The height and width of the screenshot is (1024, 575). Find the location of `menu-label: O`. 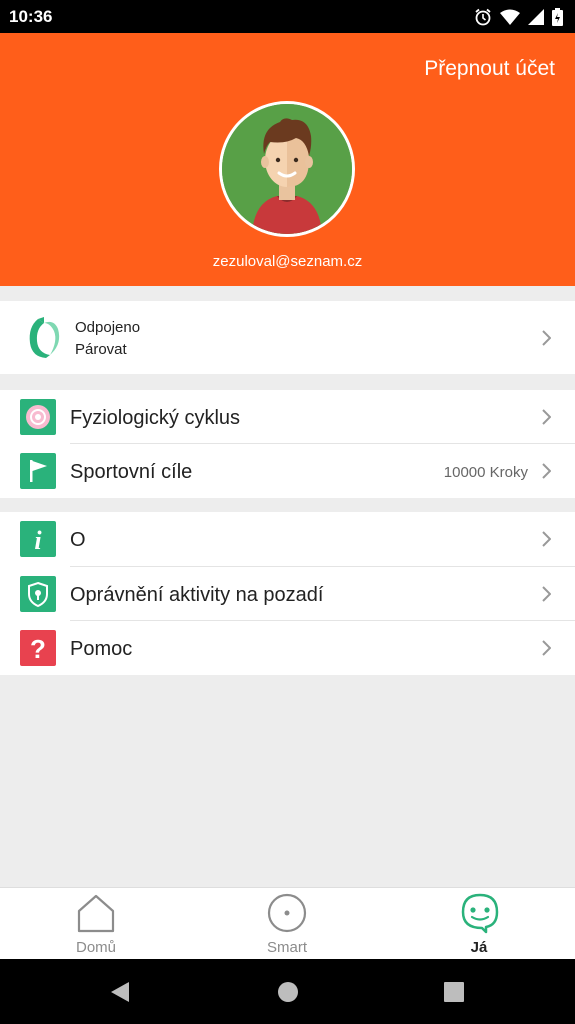

menu-label: O is located at coordinates (78, 540).